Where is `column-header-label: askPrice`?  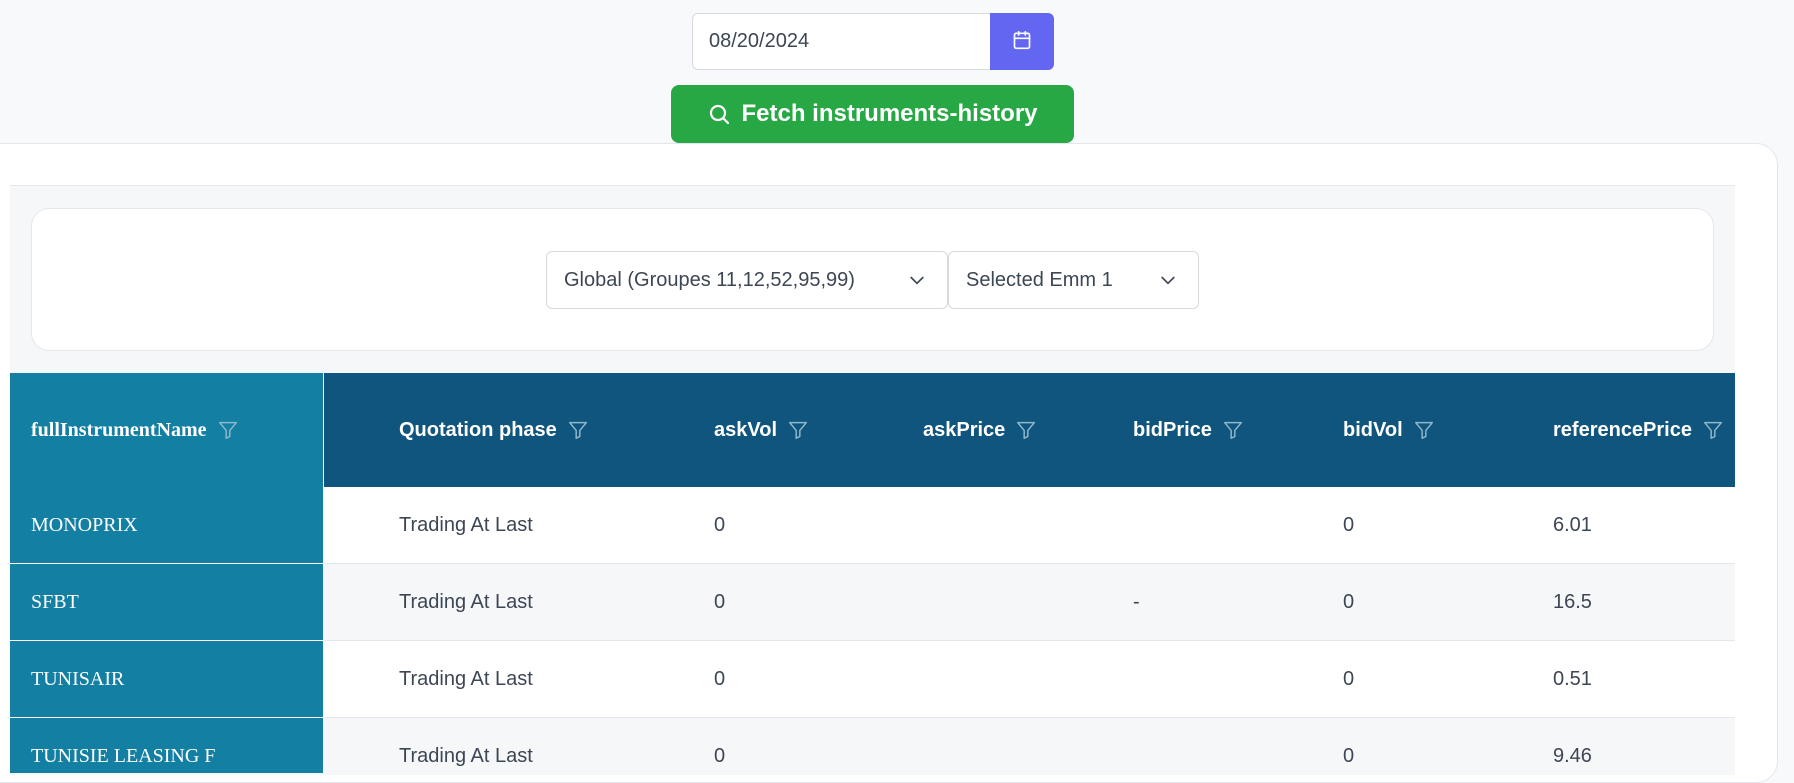 column-header-label: askPrice is located at coordinates (964, 429).